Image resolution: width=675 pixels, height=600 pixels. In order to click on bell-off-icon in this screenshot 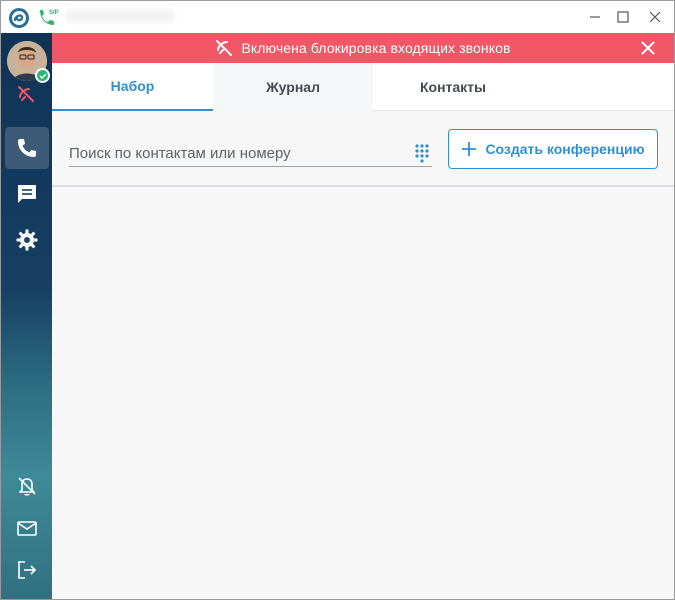, I will do `click(27, 486)`.